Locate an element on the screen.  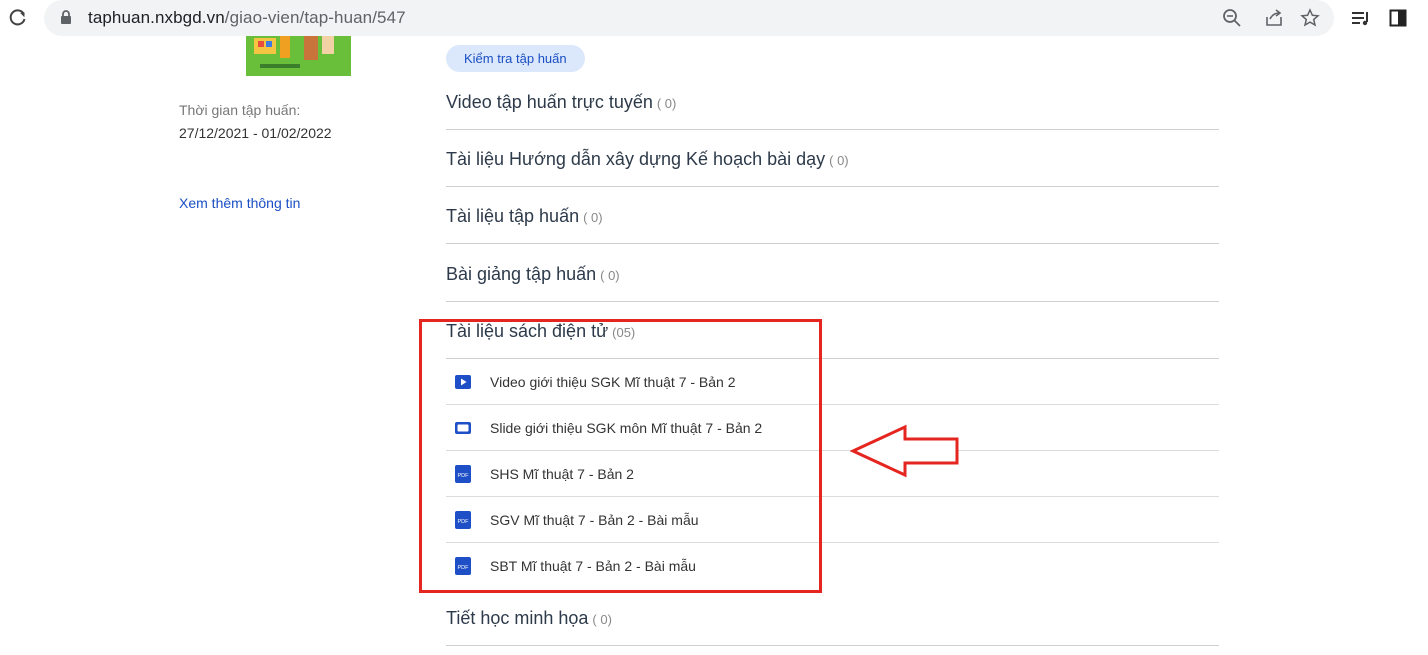
section-demo-lessons: Tiết học minh họa( 0) is located at coordinates (832, 618).